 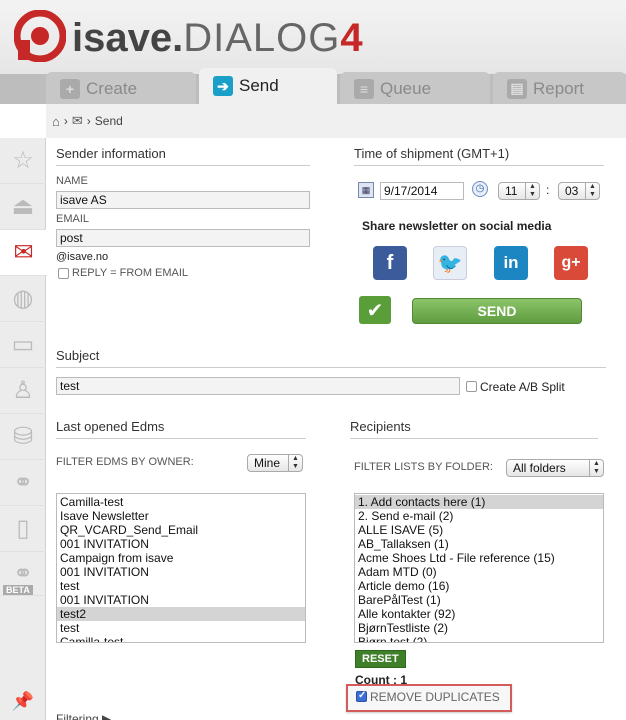 What do you see at coordinates (267, 463) in the screenshot?
I see `edms-owner-value: Mine` at bounding box center [267, 463].